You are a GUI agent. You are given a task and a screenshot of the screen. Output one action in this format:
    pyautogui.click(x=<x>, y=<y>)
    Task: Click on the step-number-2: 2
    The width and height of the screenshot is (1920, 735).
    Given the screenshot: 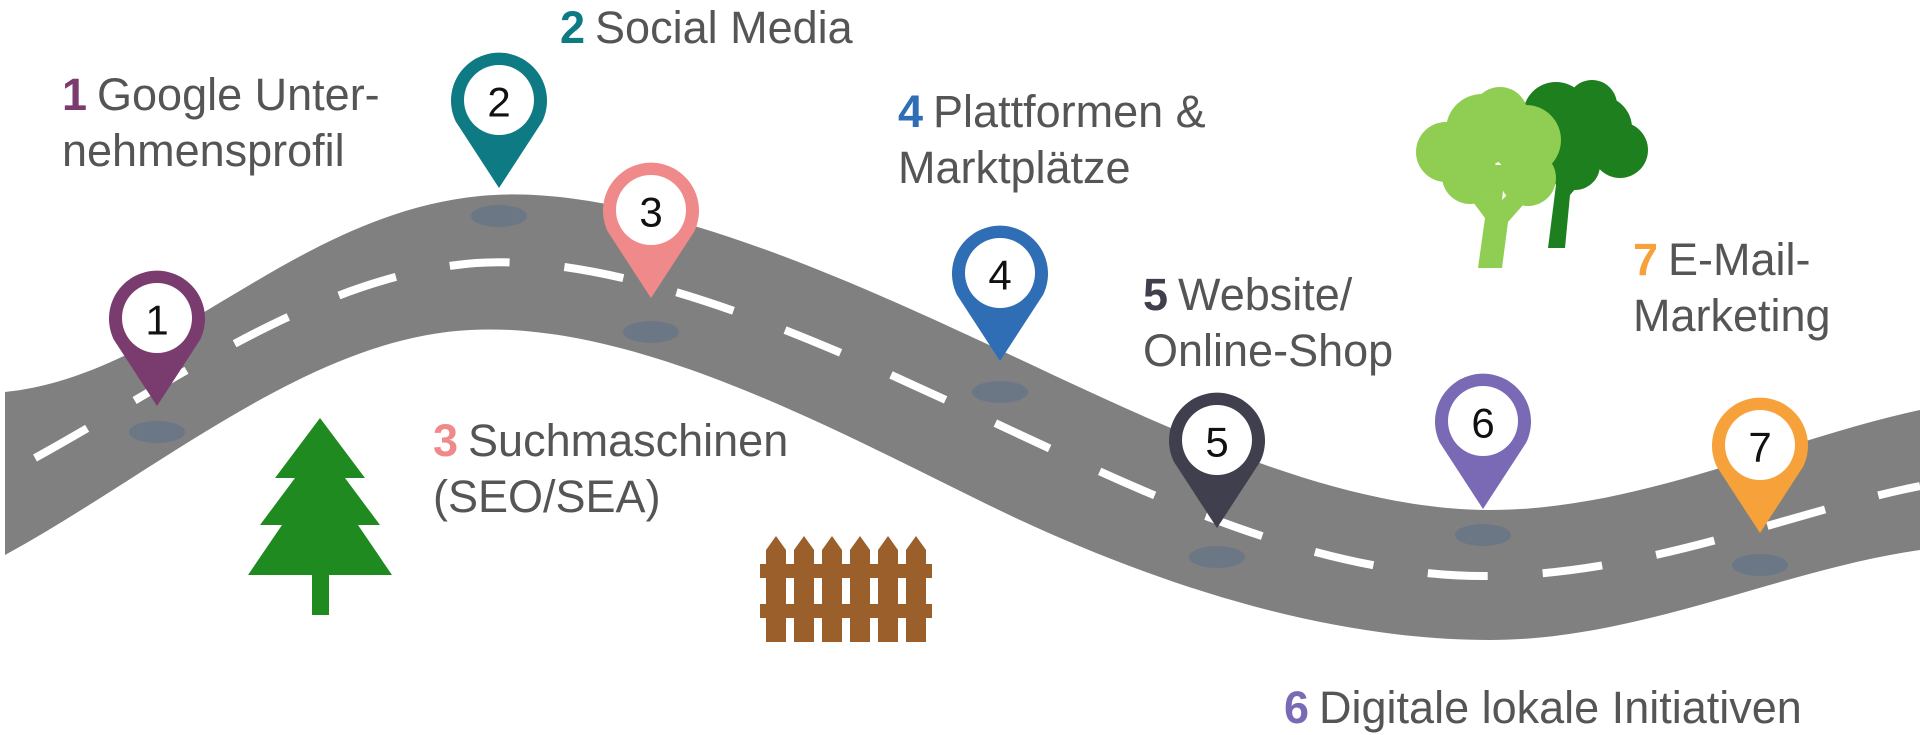 What is the action you would take?
    pyautogui.click(x=573, y=27)
    